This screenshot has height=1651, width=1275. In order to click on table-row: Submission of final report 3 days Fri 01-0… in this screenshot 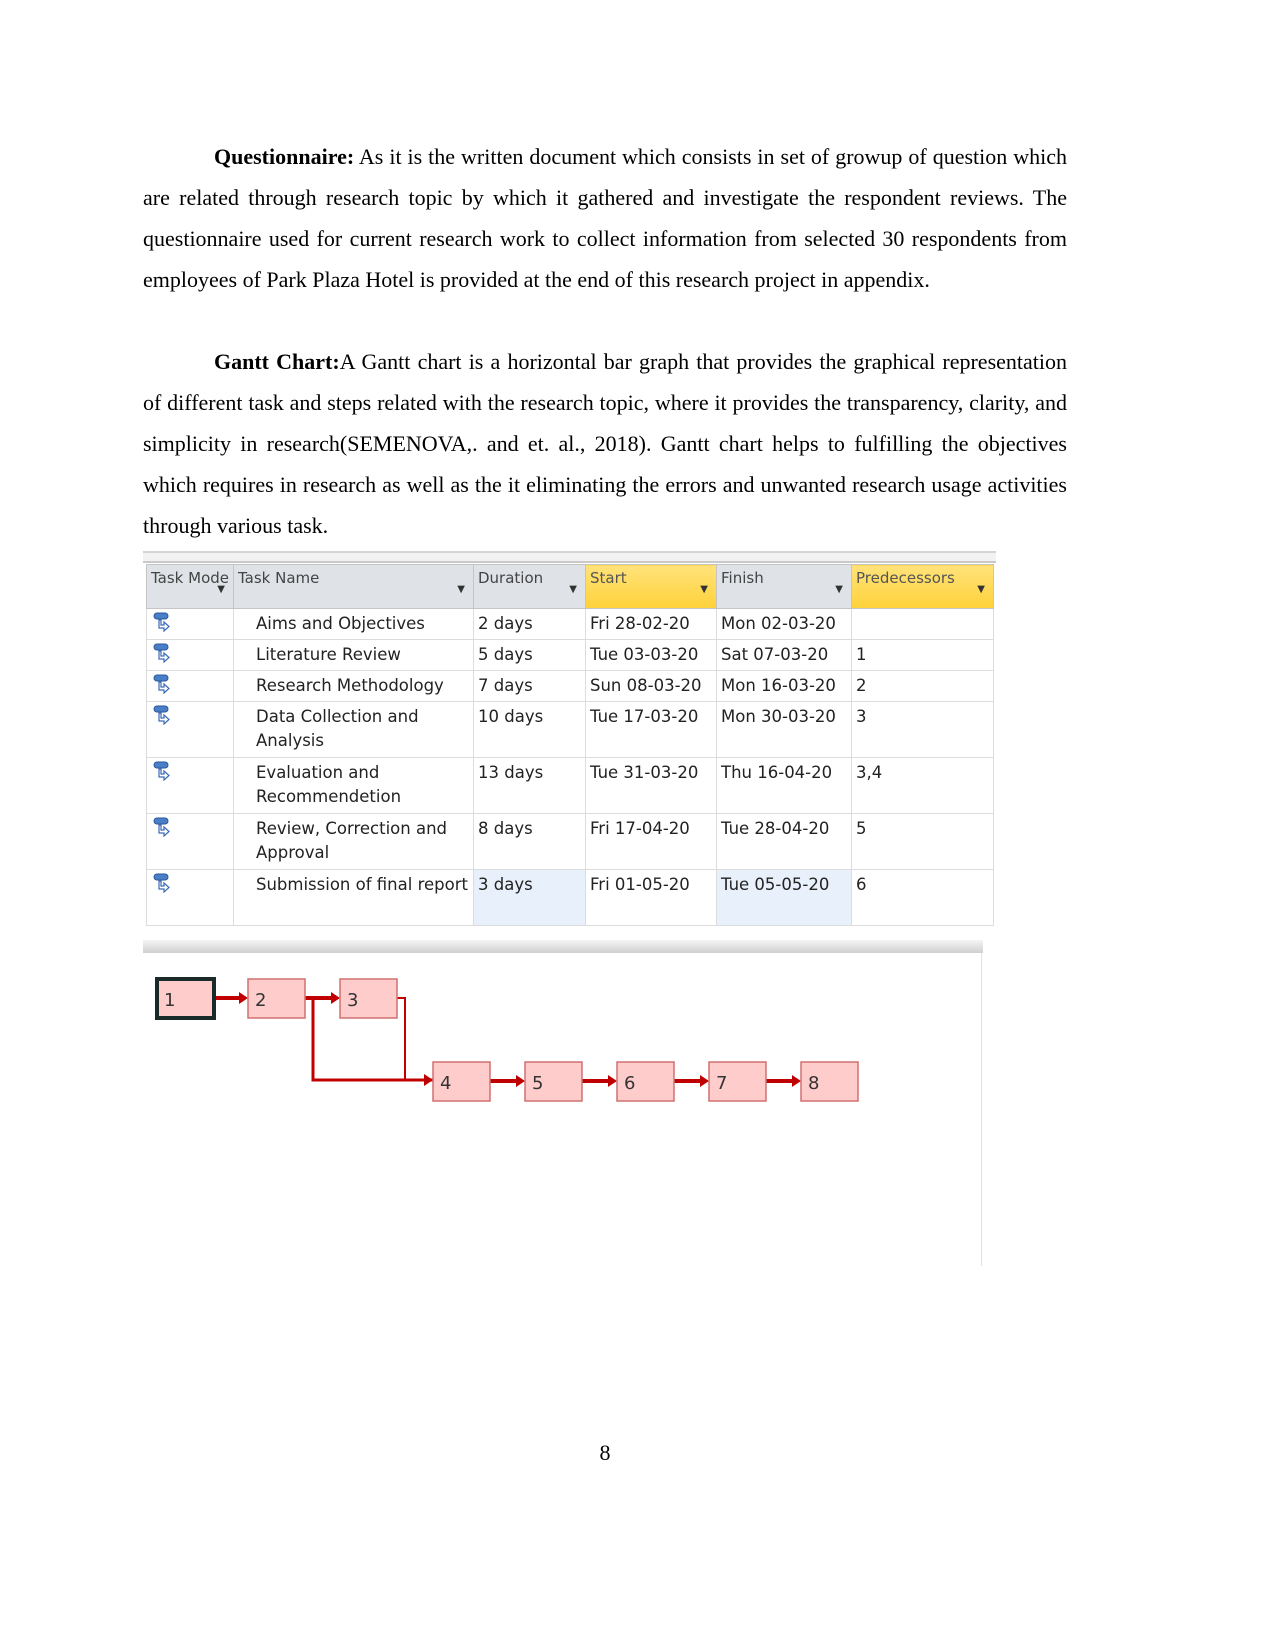, I will do `click(570, 897)`.